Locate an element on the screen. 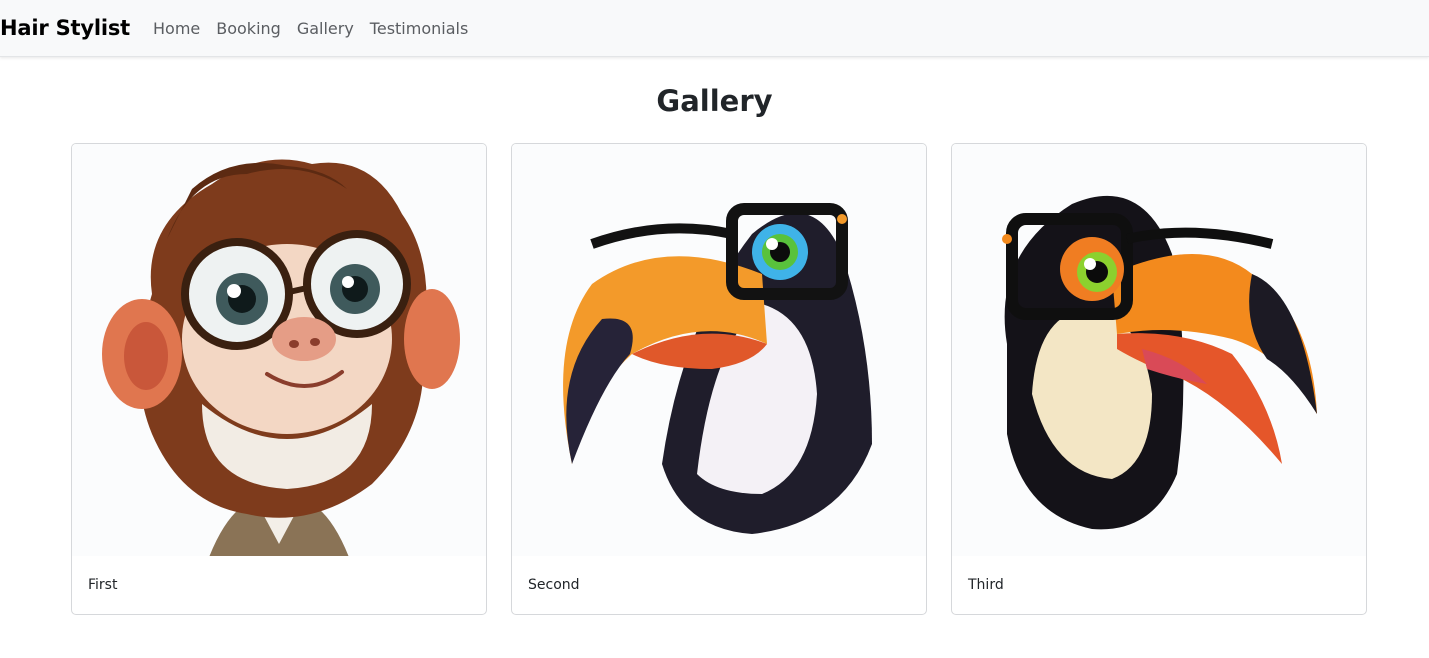 The image size is (1429, 658). card-caption: First is located at coordinates (103, 585).